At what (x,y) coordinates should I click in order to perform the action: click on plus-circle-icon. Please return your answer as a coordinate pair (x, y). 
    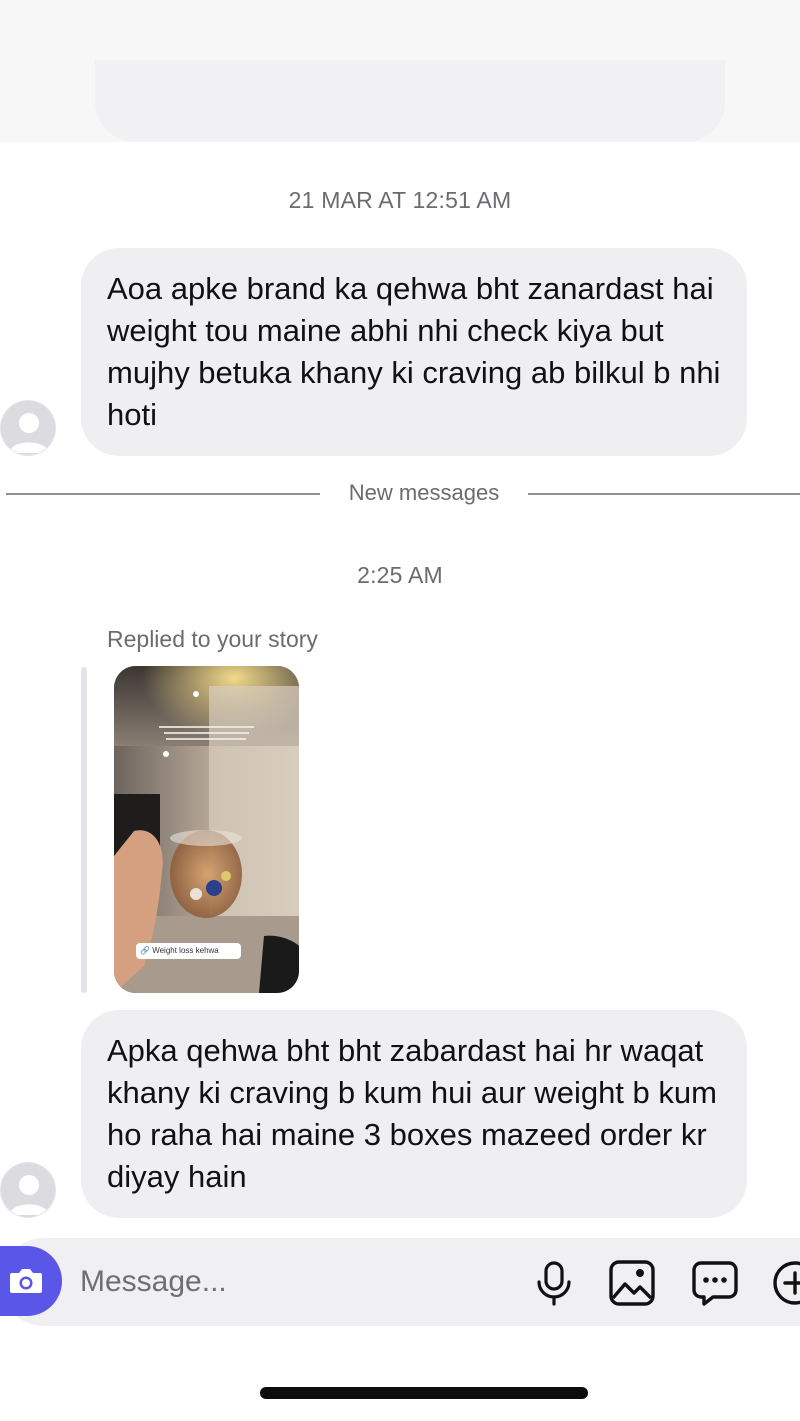
    Looking at the image, I should click on (786, 1283).